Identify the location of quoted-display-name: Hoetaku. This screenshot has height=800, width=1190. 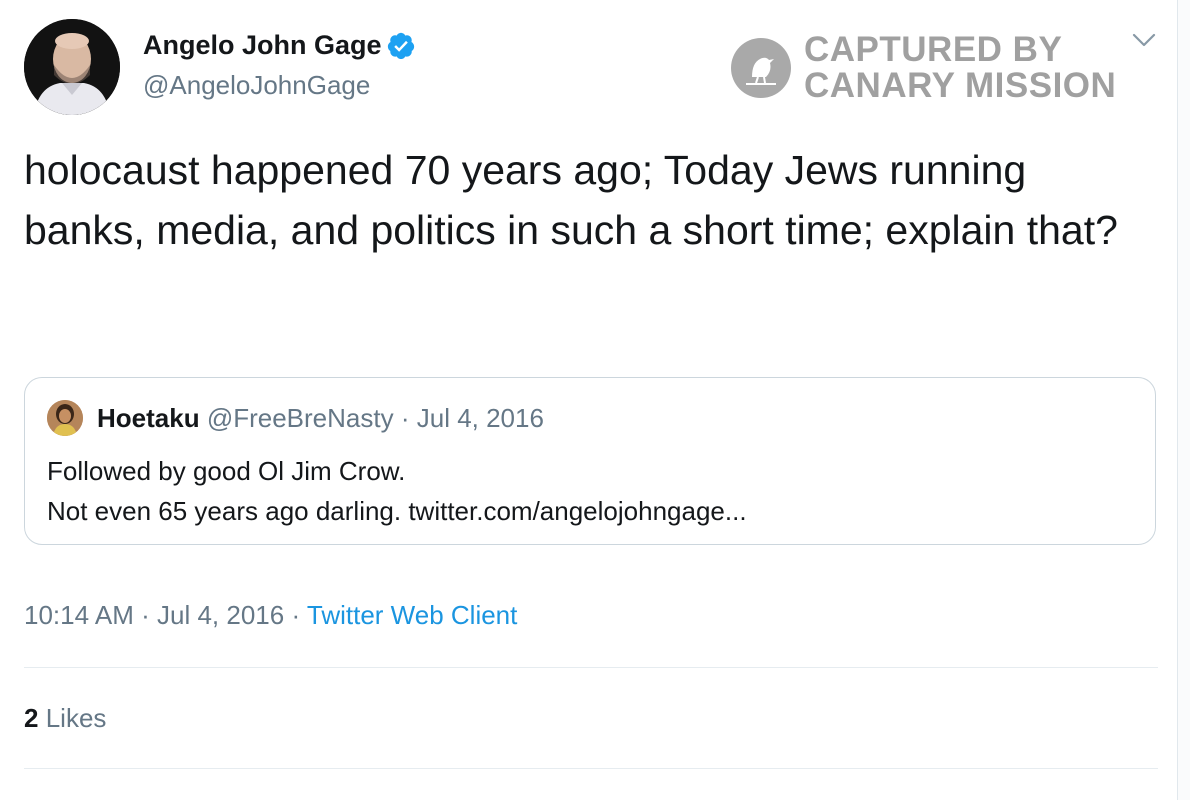
(148, 418).